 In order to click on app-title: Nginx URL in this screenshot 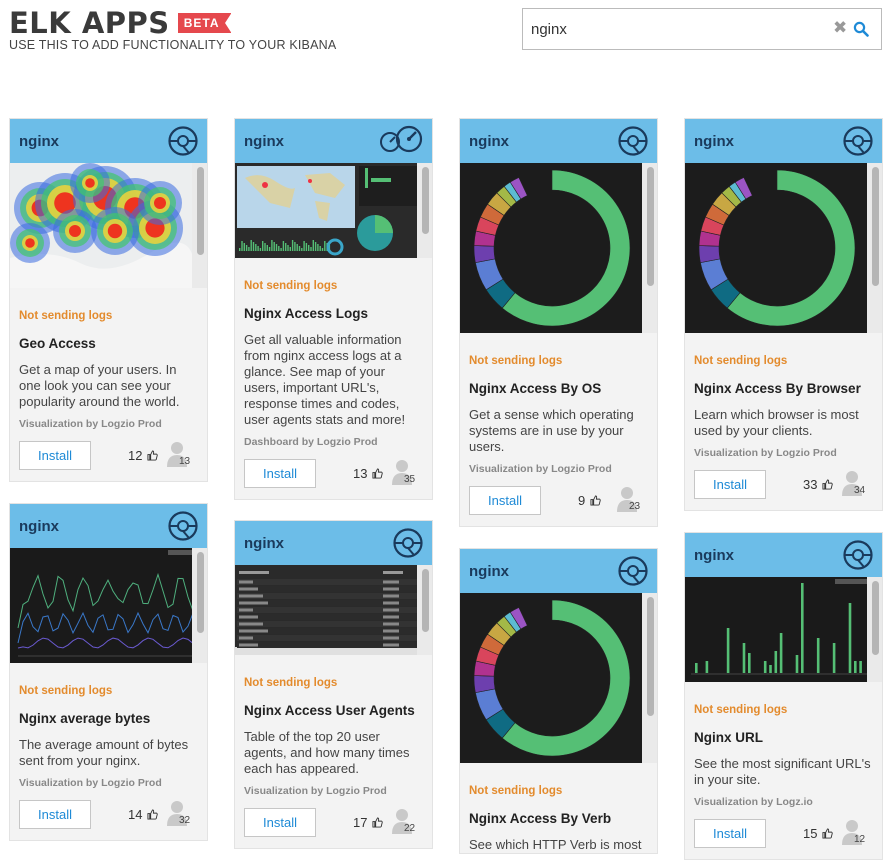, I will do `click(728, 737)`.